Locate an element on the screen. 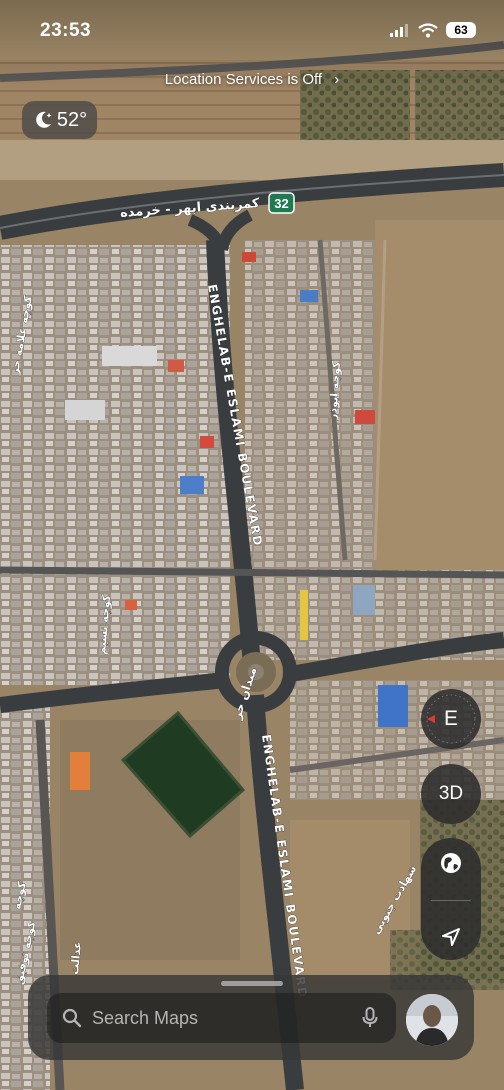 The image size is (504, 1090). microphone-button is located at coordinates (370, 1018).